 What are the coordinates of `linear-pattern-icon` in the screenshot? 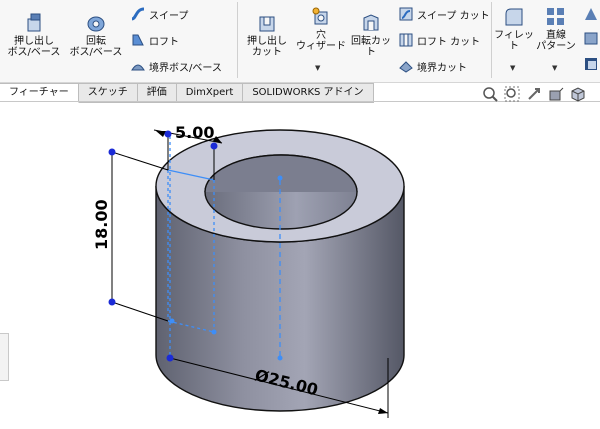 It's located at (555, 16).